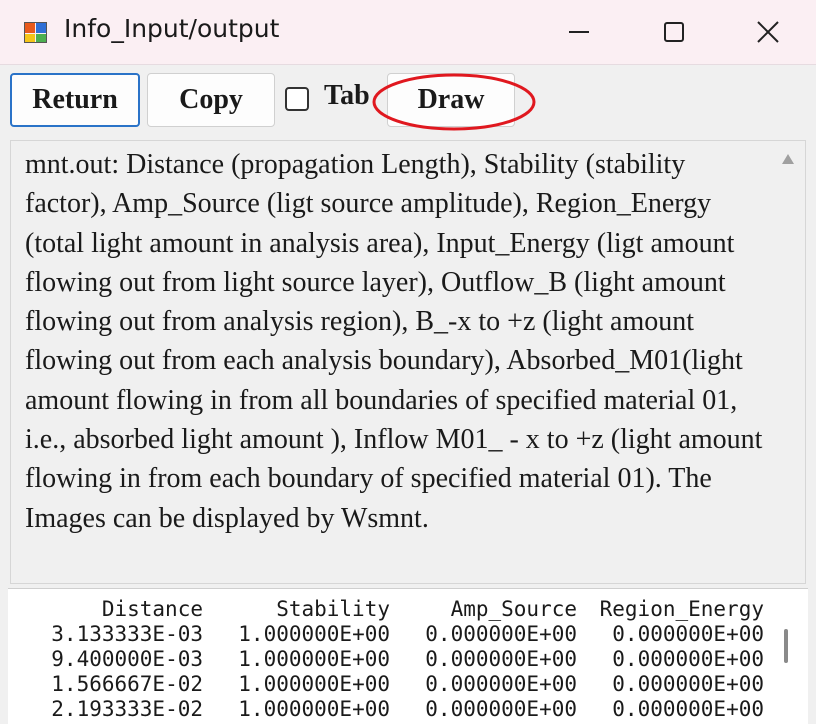 The width and height of the screenshot is (816, 724). What do you see at coordinates (768, 32) in the screenshot?
I see `close-icon` at bounding box center [768, 32].